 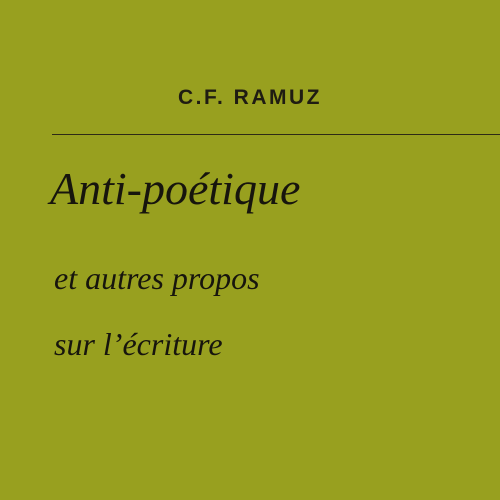 What do you see at coordinates (157, 278) in the screenshot?
I see `subtitle-line-1: et autres propos` at bounding box center [157, 278].